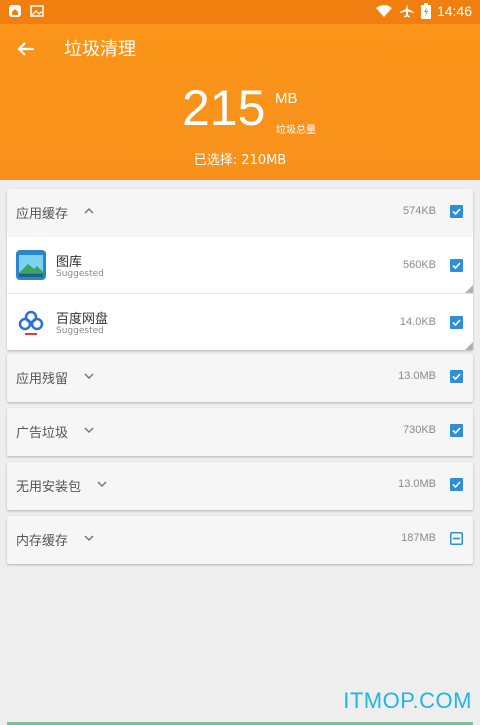  Describe the element at coordinates (418, 538) in the screenshot. I see `category-size: 187MB` at that location.